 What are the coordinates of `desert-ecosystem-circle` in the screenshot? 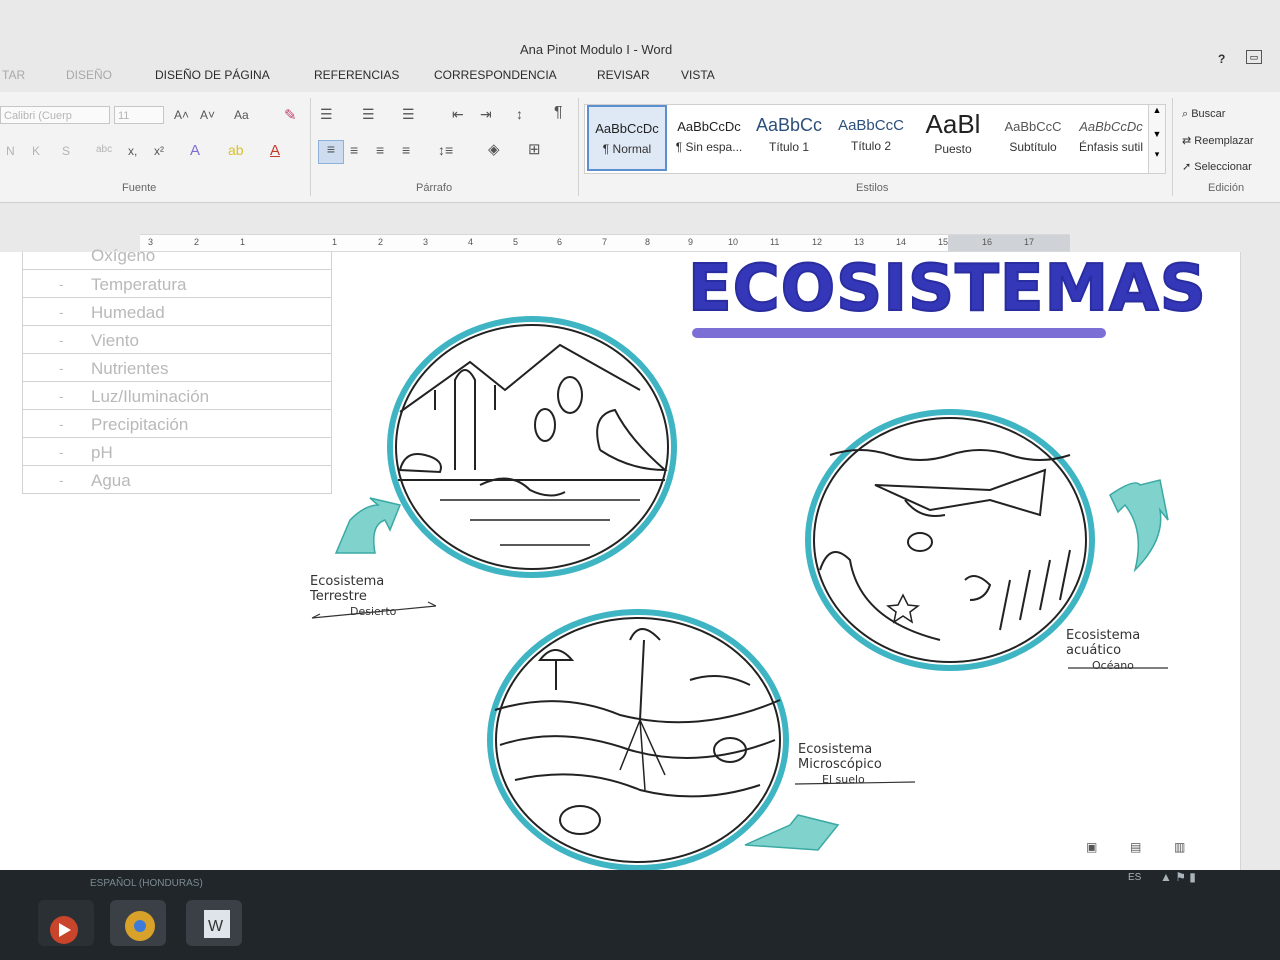 It's located at (532, 447).